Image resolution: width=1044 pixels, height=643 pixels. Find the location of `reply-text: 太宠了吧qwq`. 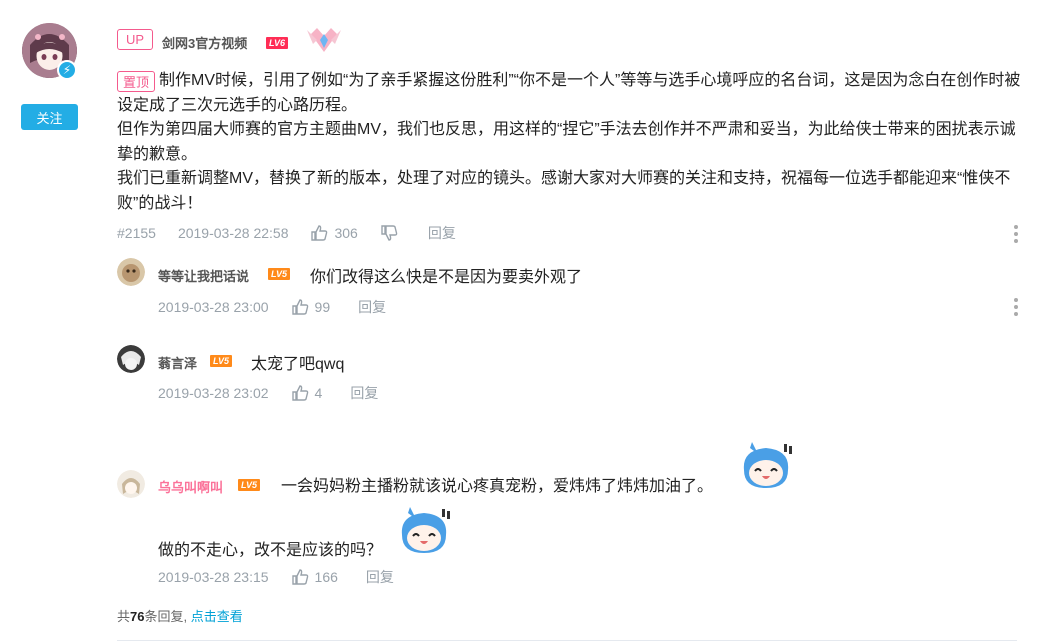

reply-text: 太宠了吧qwq is located at coordinates (298, 364).